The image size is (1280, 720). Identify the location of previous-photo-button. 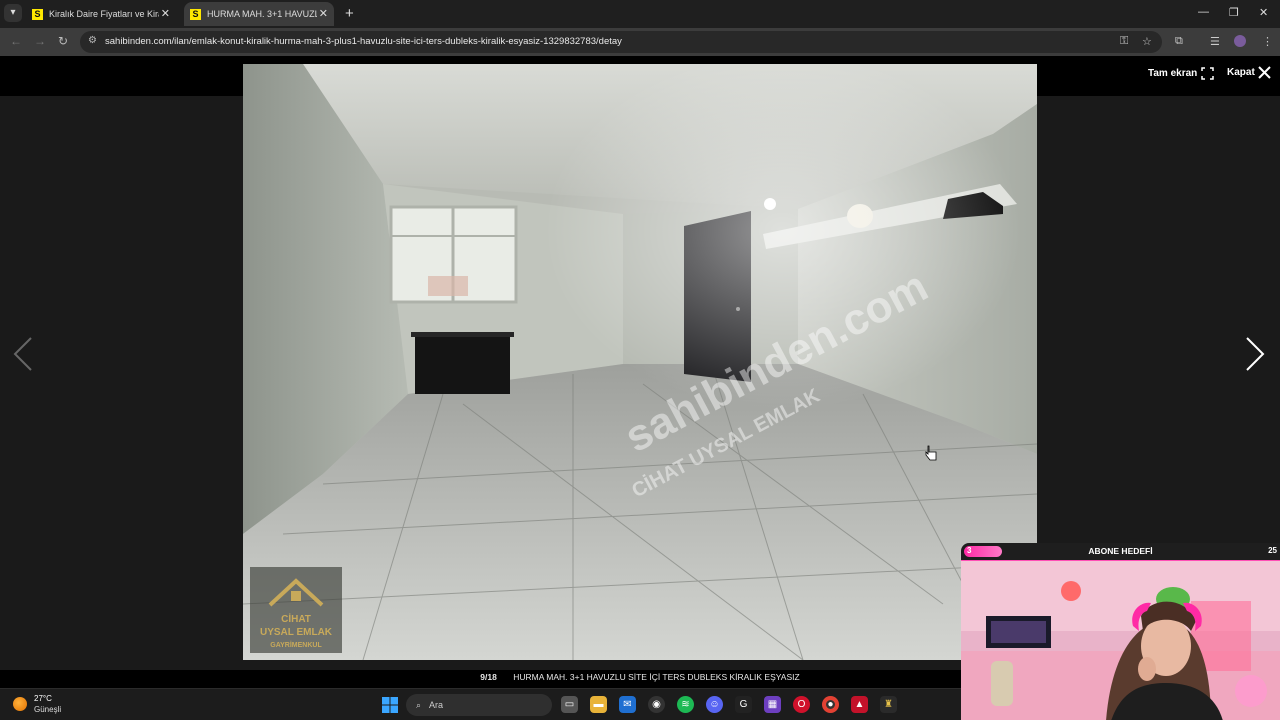
(23, 359).